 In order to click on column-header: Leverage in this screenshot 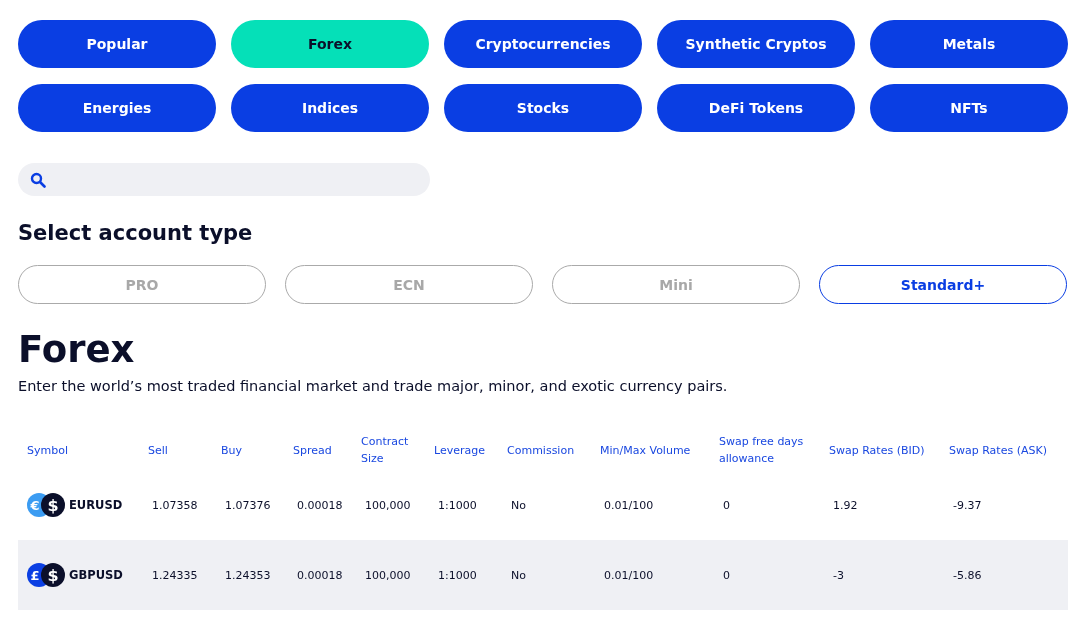, I will do `click(460, 450)`.